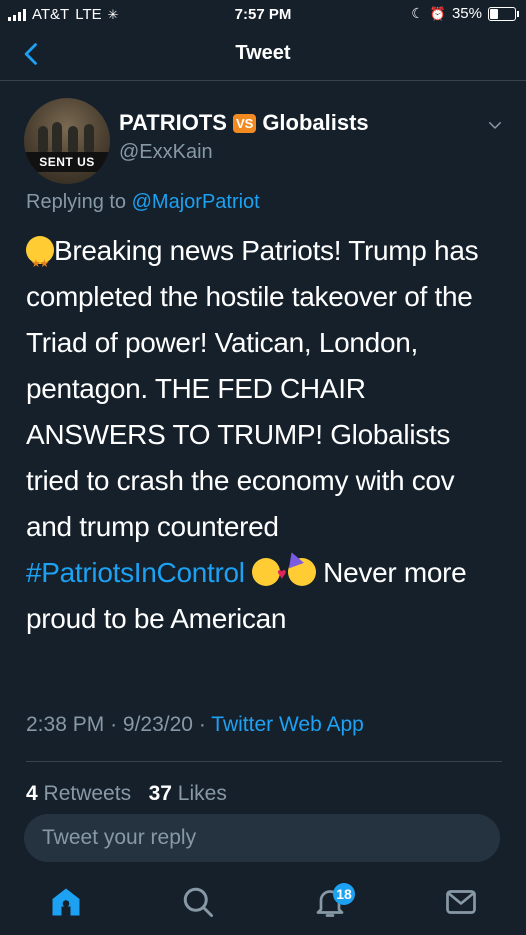 The width and height of the screenshot is (526, 935). I want to click on battery-percent: 35%, so click(466, 13).